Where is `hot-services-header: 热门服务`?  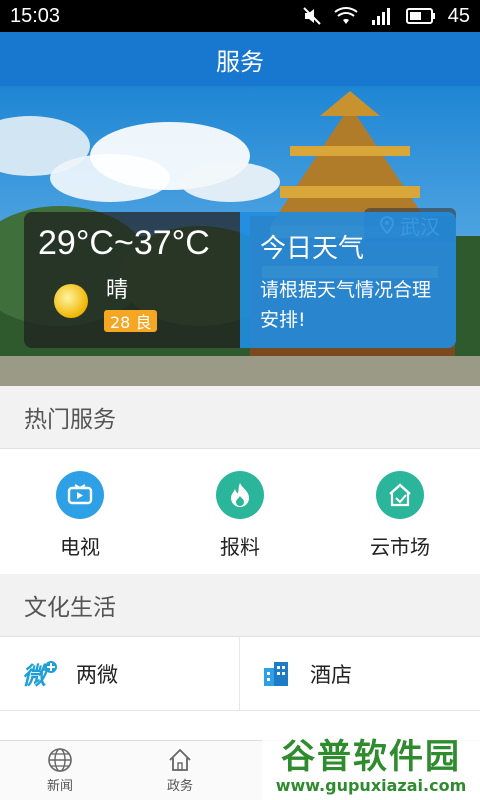
hot-services-header: 热门服务 is located at coordinates (240, 417).